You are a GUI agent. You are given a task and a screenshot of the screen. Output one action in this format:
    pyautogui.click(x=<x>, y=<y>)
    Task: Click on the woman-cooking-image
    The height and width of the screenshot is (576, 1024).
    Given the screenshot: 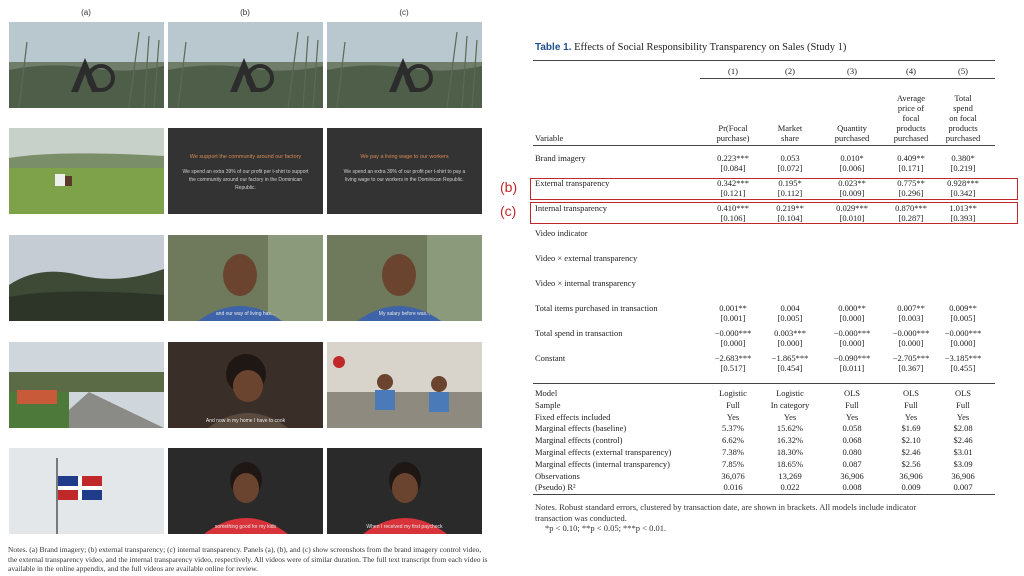 What is the action you would take?
    pyautogui.click(x=245, y=385)
    